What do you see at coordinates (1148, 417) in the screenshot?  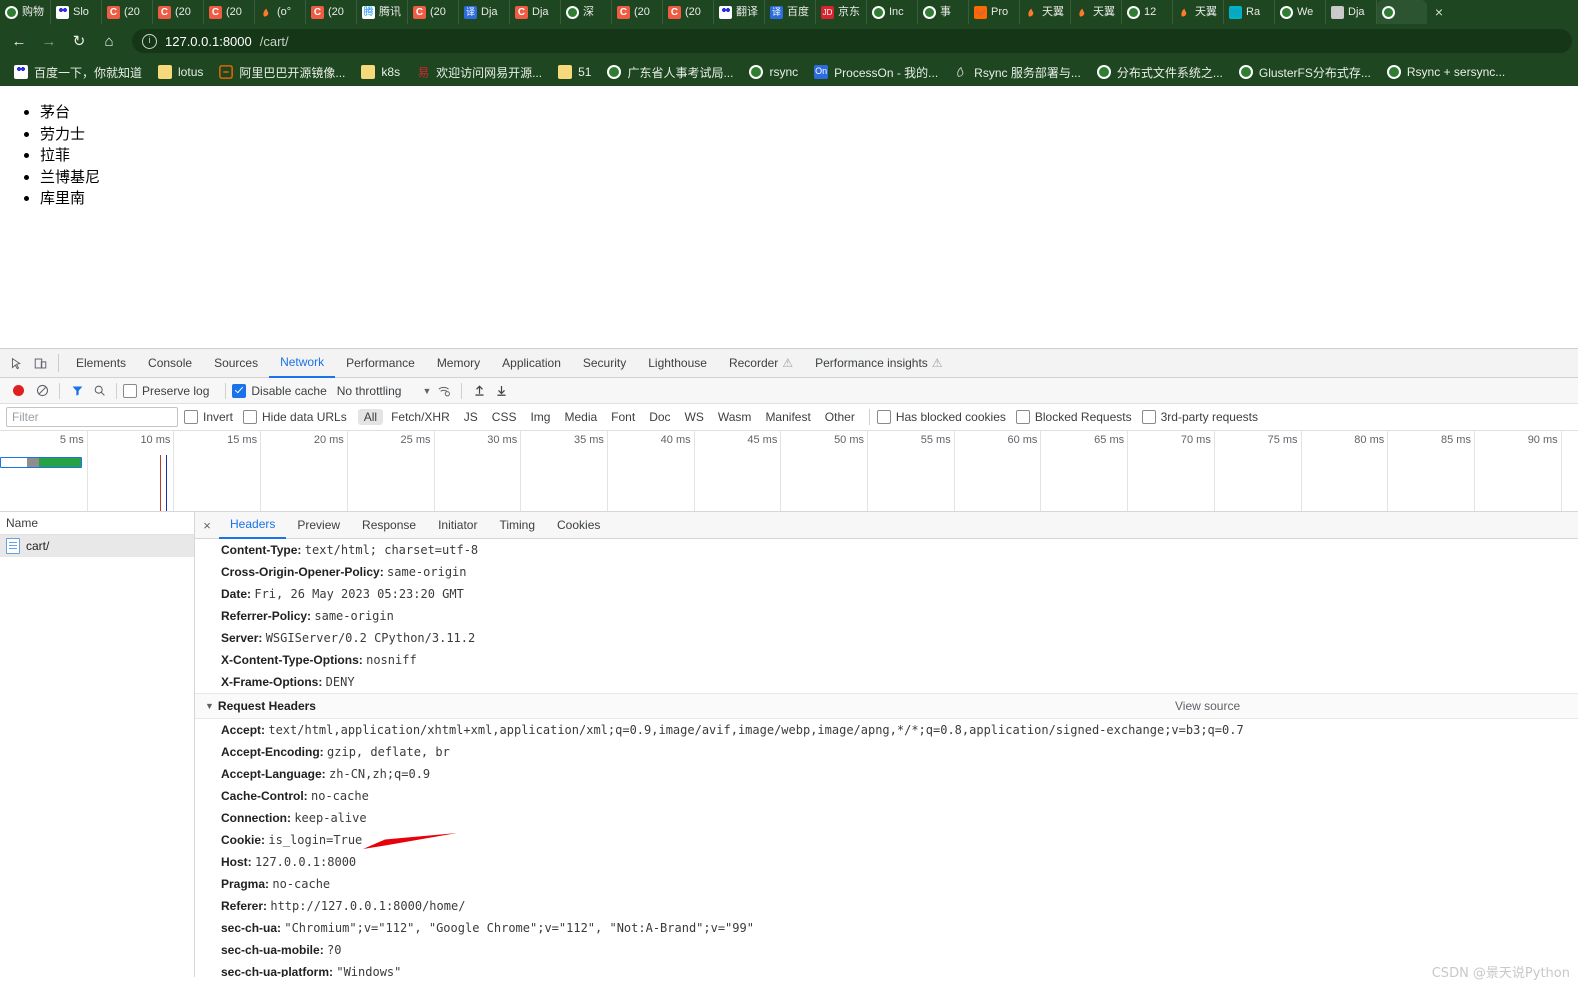 I see `third-party-requests-checkbox` at bounding box center [1148, 417].